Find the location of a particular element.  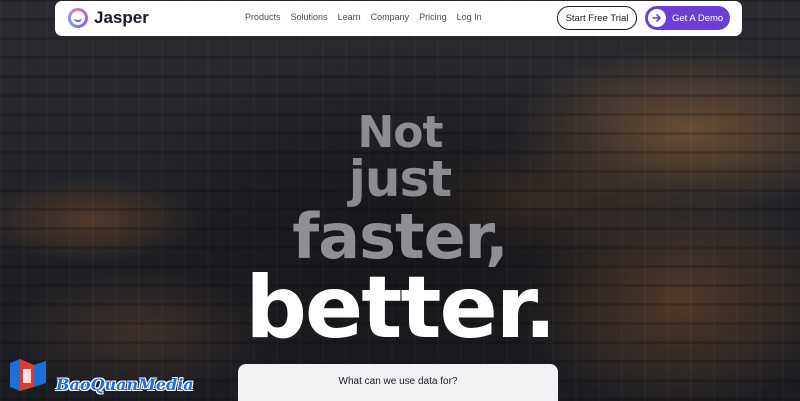

nav-link-login: Log In is located at coordinates (469, 17).